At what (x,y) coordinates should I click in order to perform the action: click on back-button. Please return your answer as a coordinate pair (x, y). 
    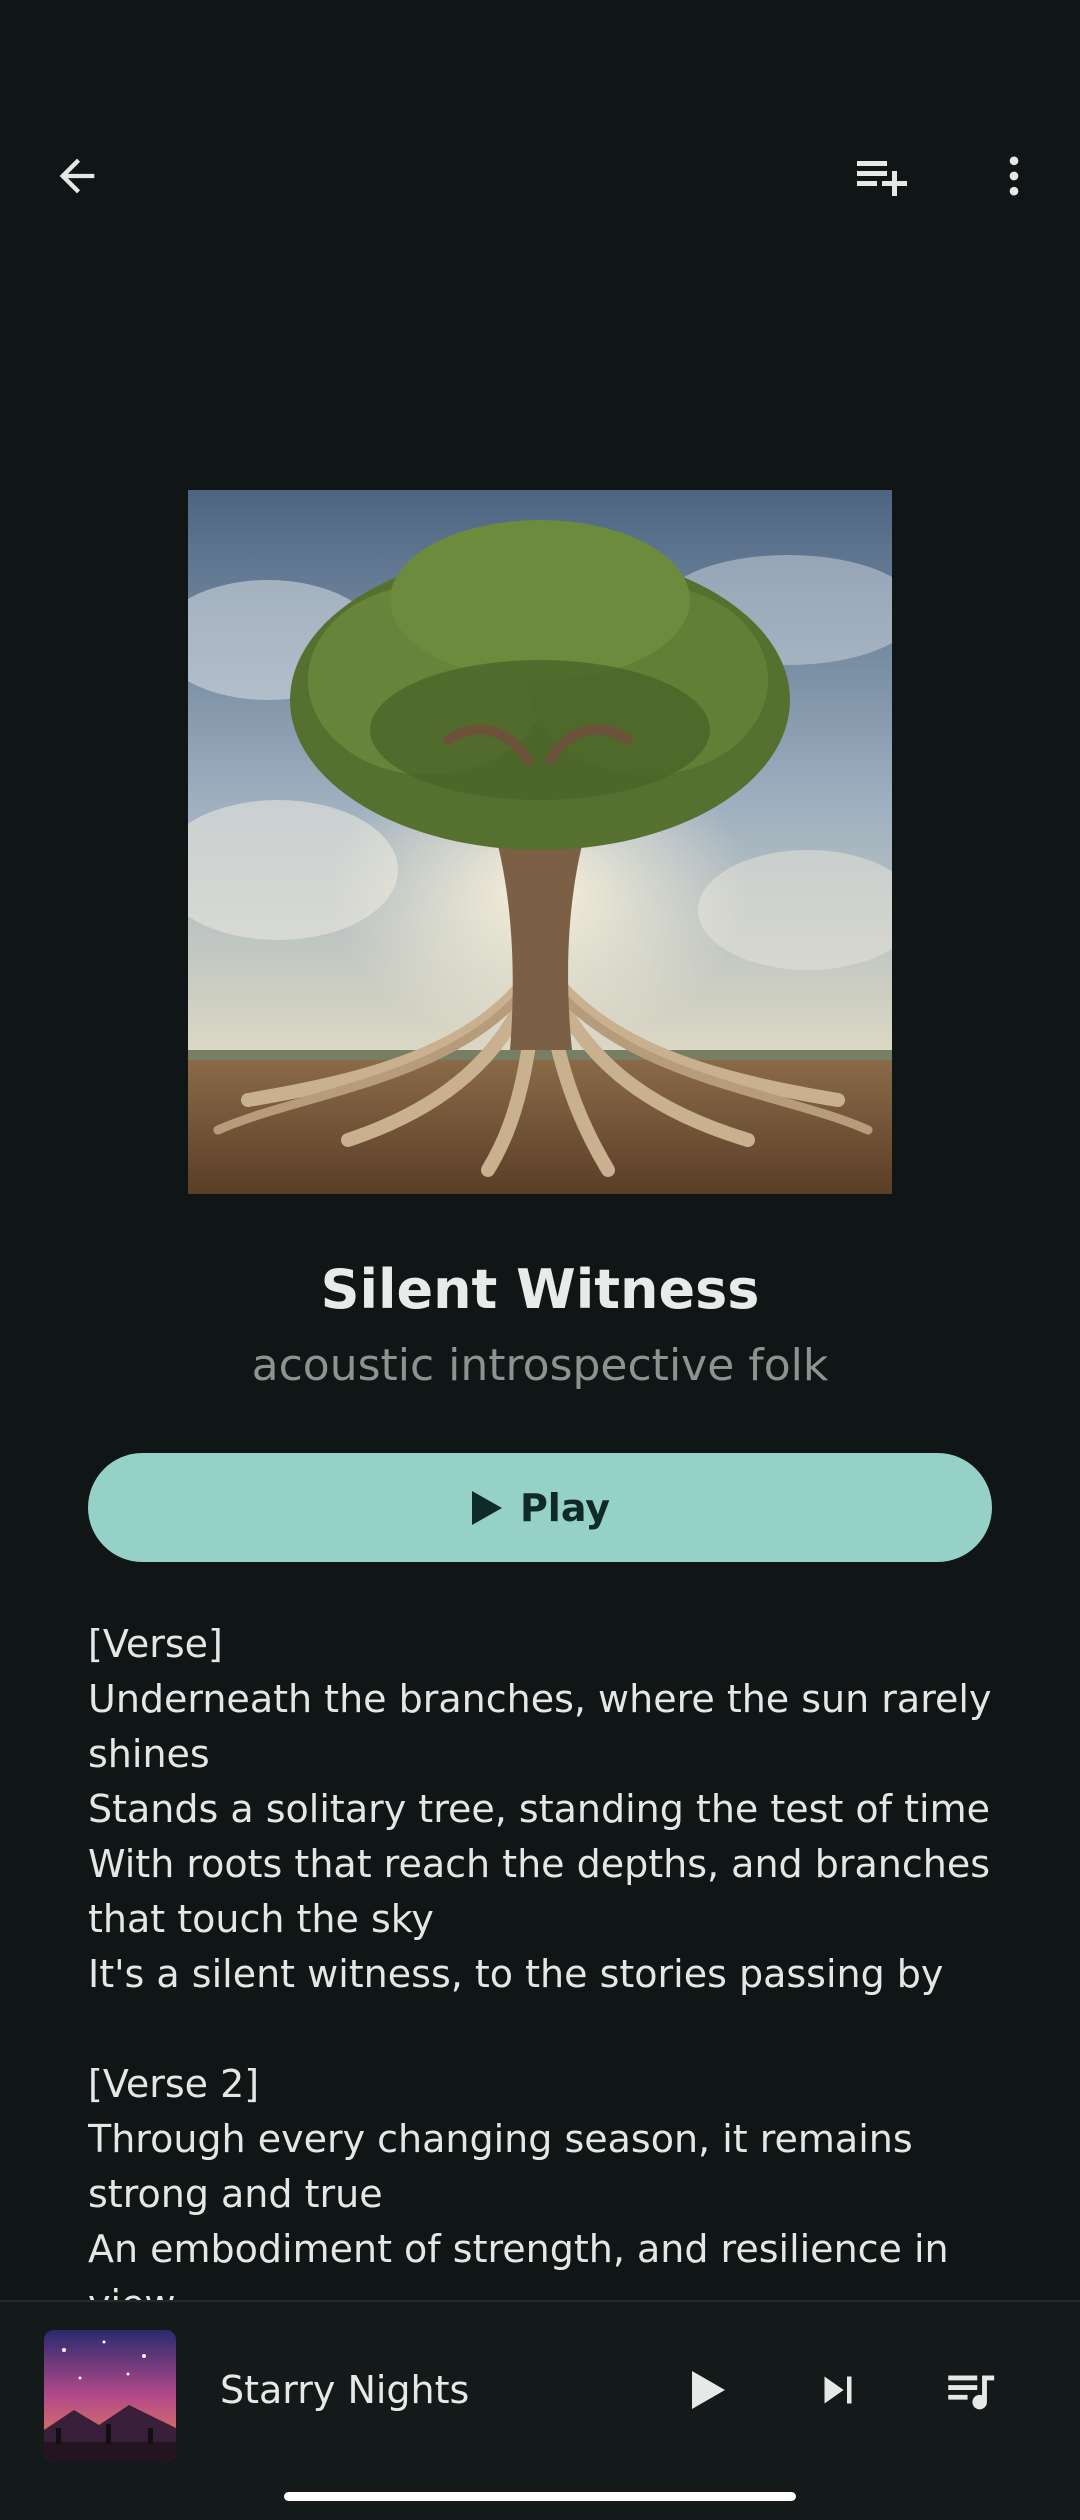
    Looking at the image, I should click on (77, 176).